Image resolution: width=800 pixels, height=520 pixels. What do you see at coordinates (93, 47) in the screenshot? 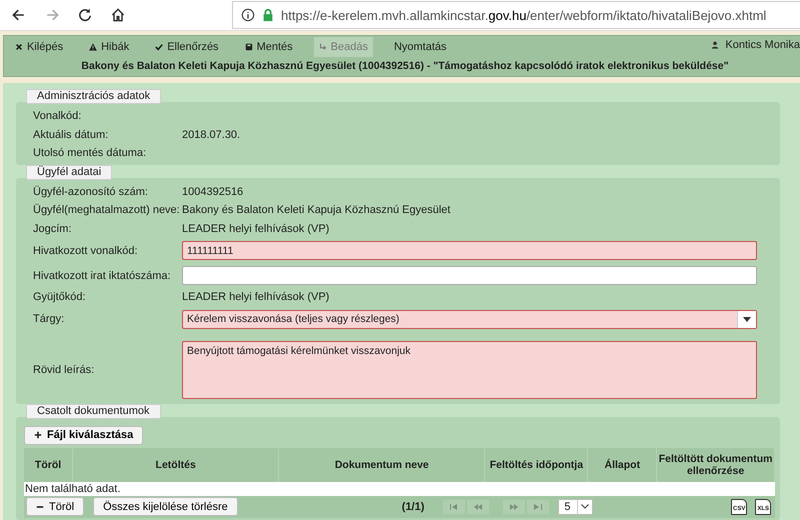
I see `warning-icon` at bounding box center [93, 47].